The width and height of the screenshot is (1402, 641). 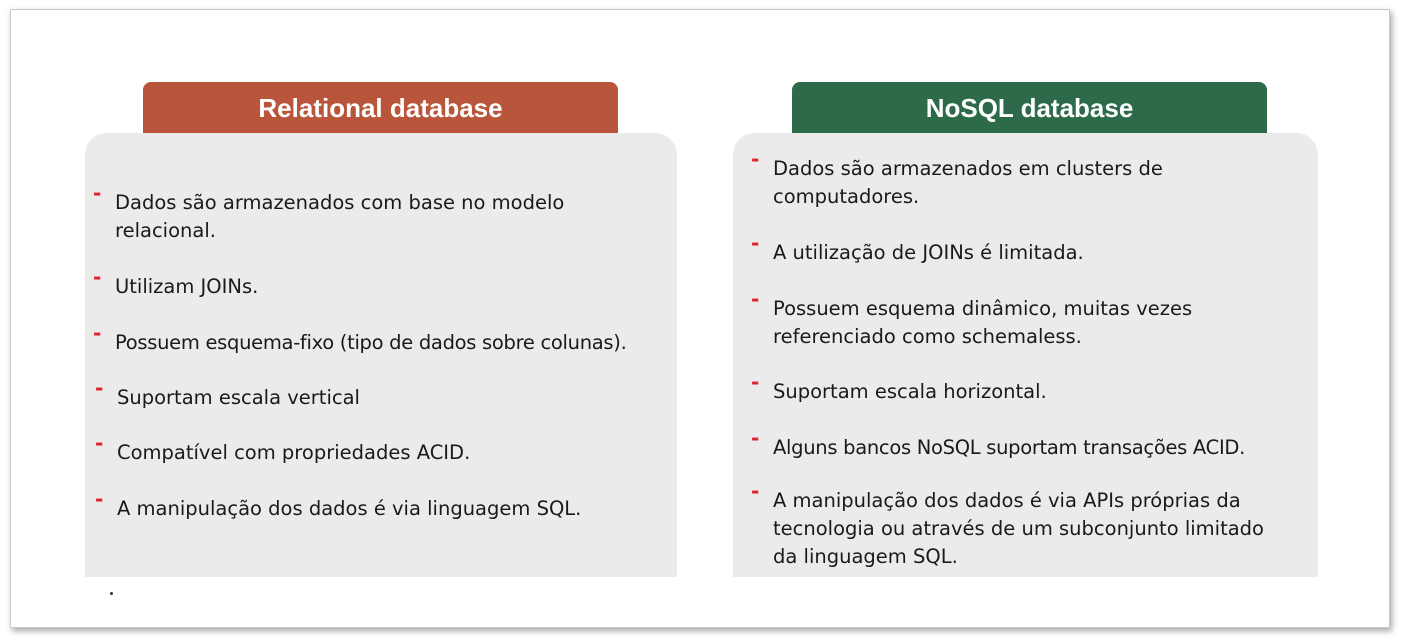 I want to click on relational-item-text: Compatível com propriedades ACID., so click(x=294, y=452).